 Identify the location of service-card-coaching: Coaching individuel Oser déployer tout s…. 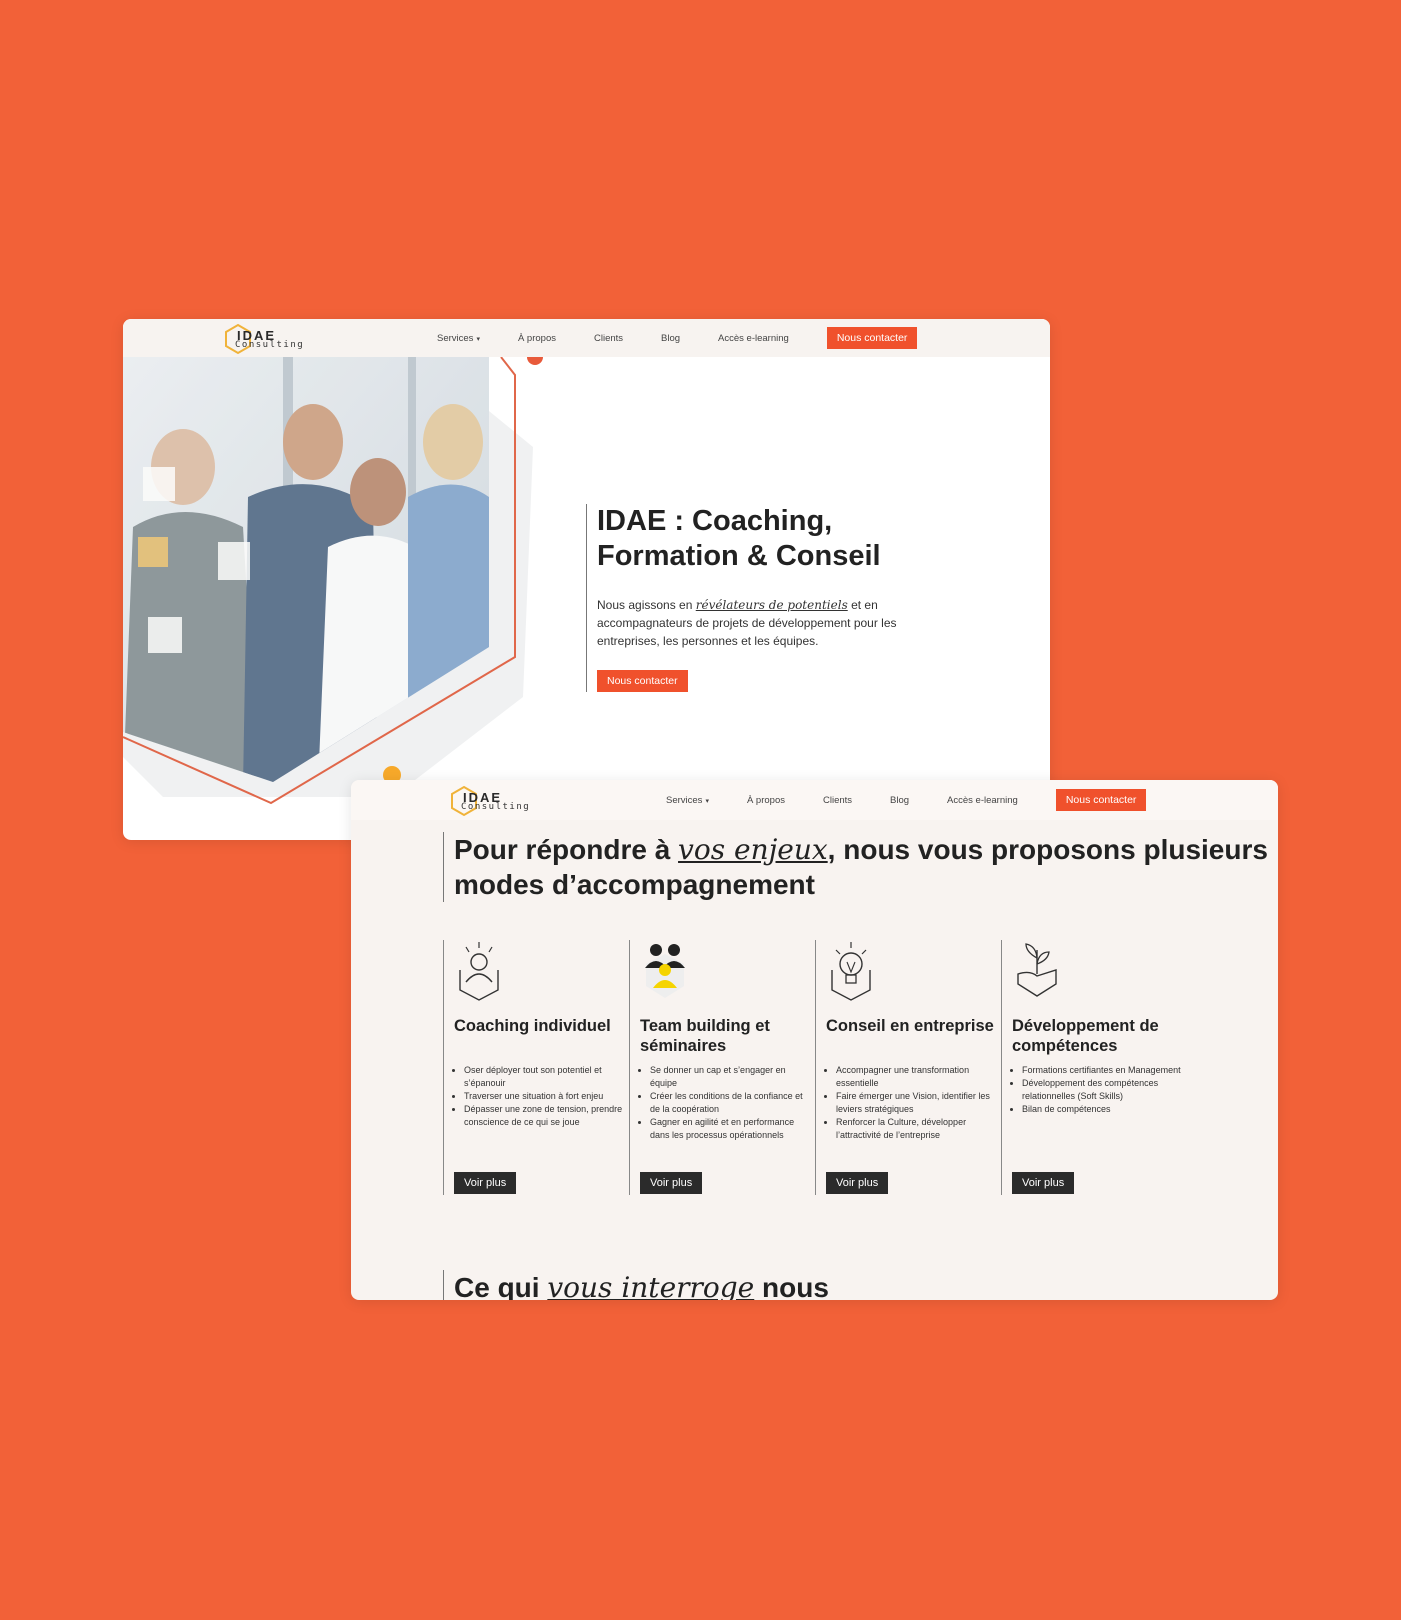
(536, 1067).